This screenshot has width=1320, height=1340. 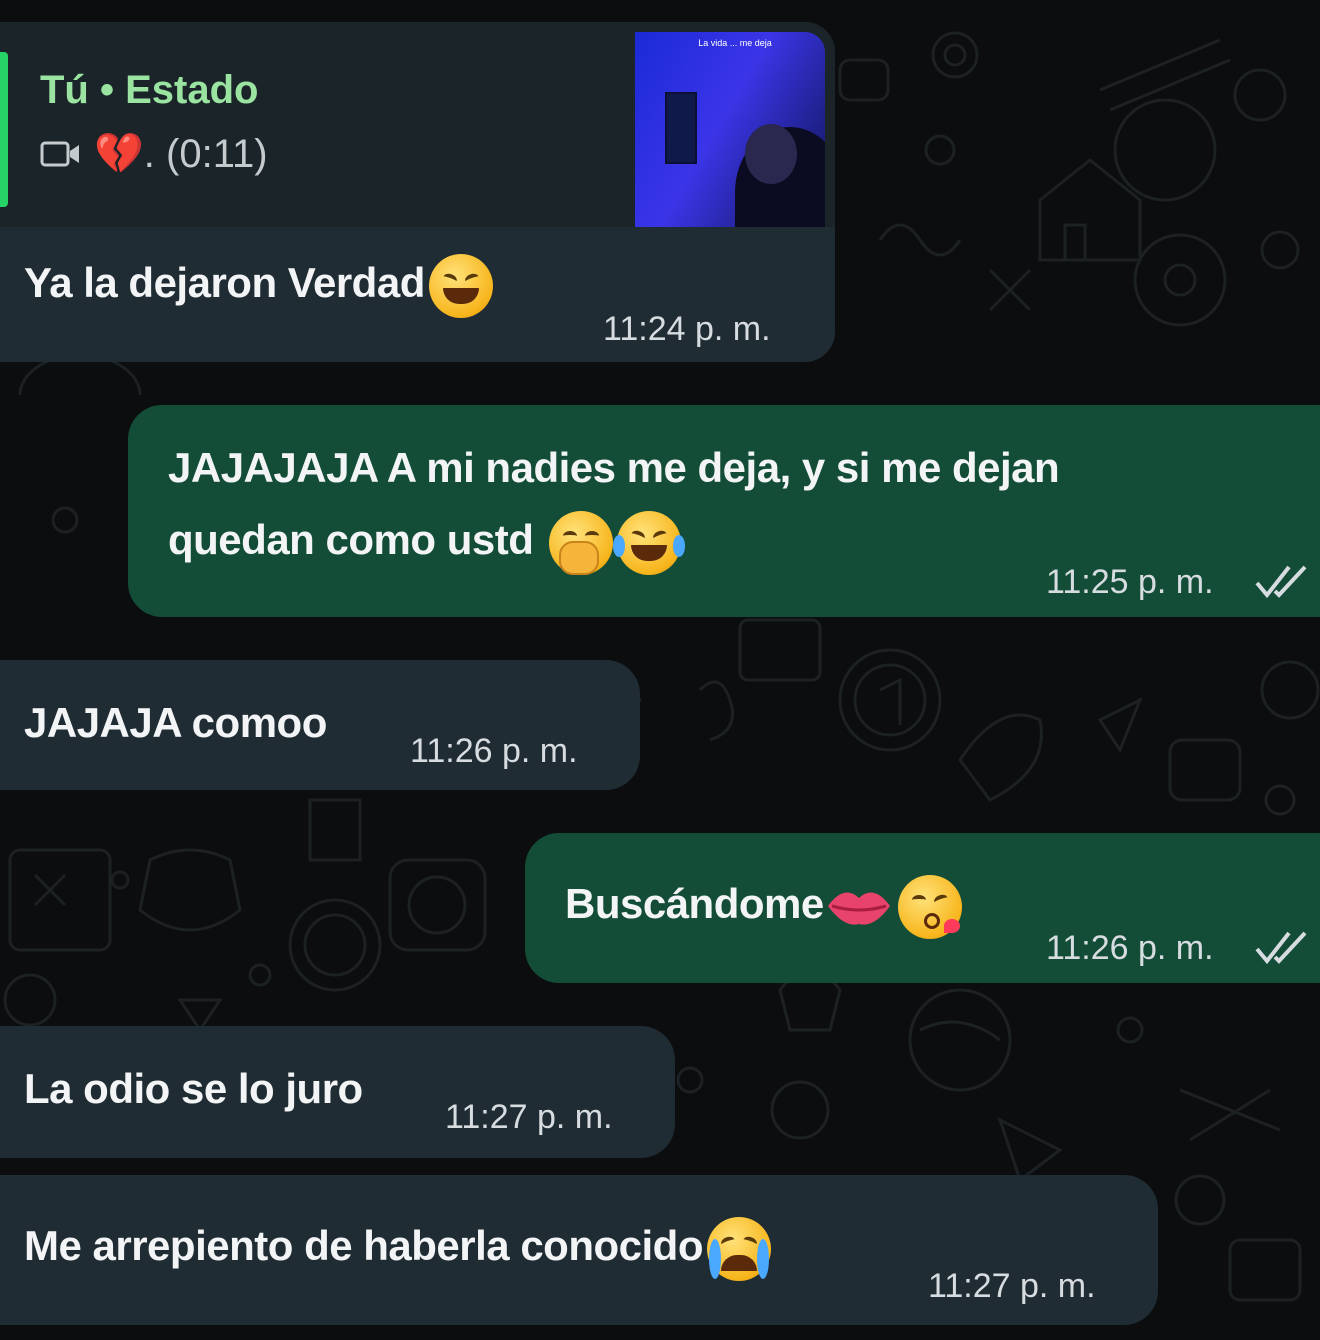 What do you see at coordinates (149, 90) in the screenshot?
I see `status-author: Tú • Estado` at bounding box center [149, 90].